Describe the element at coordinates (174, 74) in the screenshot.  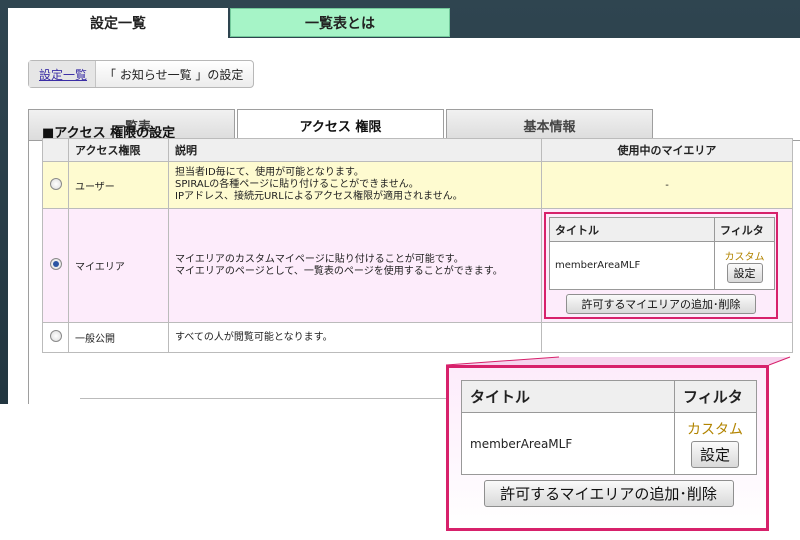
I see `breadcrumb-current: 「 お知らせ一覧 」の設定` at that location.